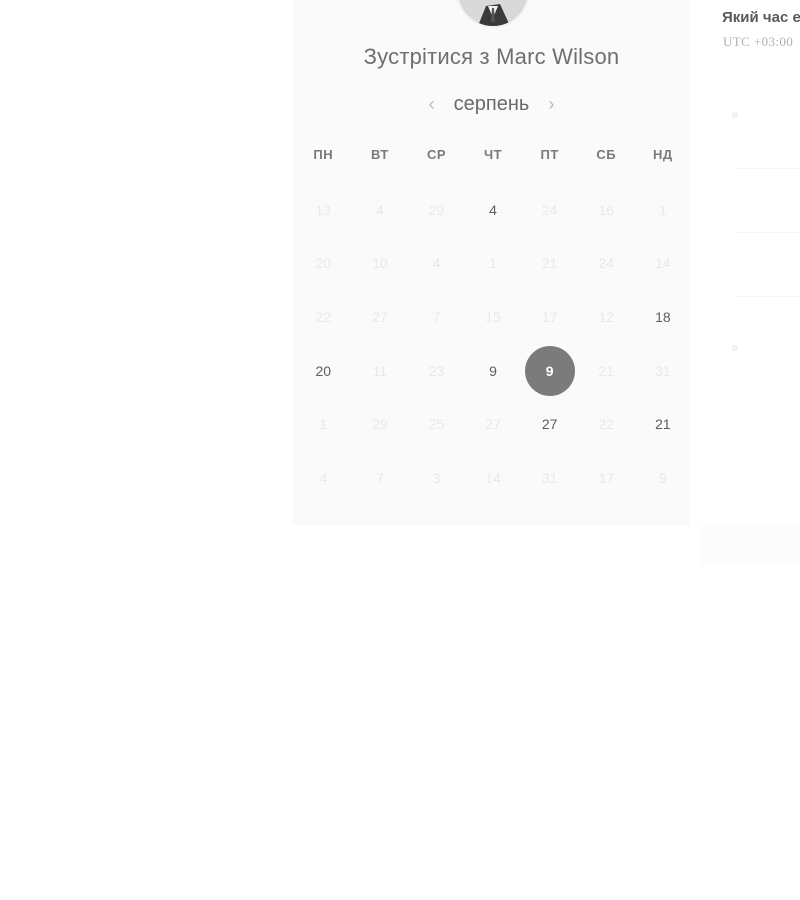 This screenshot has height=900, width=800. What do you see at coordinates (758, 42) in the screenshot?
I see `timezone-label: UTC +03:00` at bounding box center [758, 42].